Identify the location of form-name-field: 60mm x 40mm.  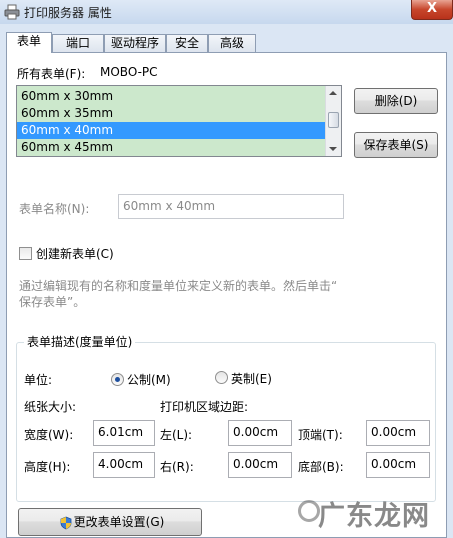
(231, 206).